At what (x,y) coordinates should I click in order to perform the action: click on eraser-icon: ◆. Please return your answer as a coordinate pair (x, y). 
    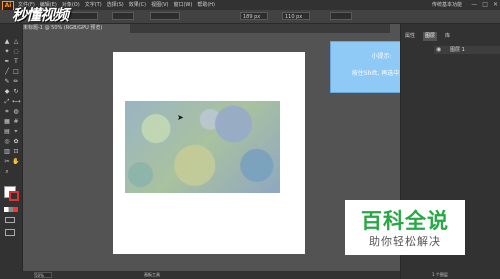
    Looking at the image, I should click on (7, 91).